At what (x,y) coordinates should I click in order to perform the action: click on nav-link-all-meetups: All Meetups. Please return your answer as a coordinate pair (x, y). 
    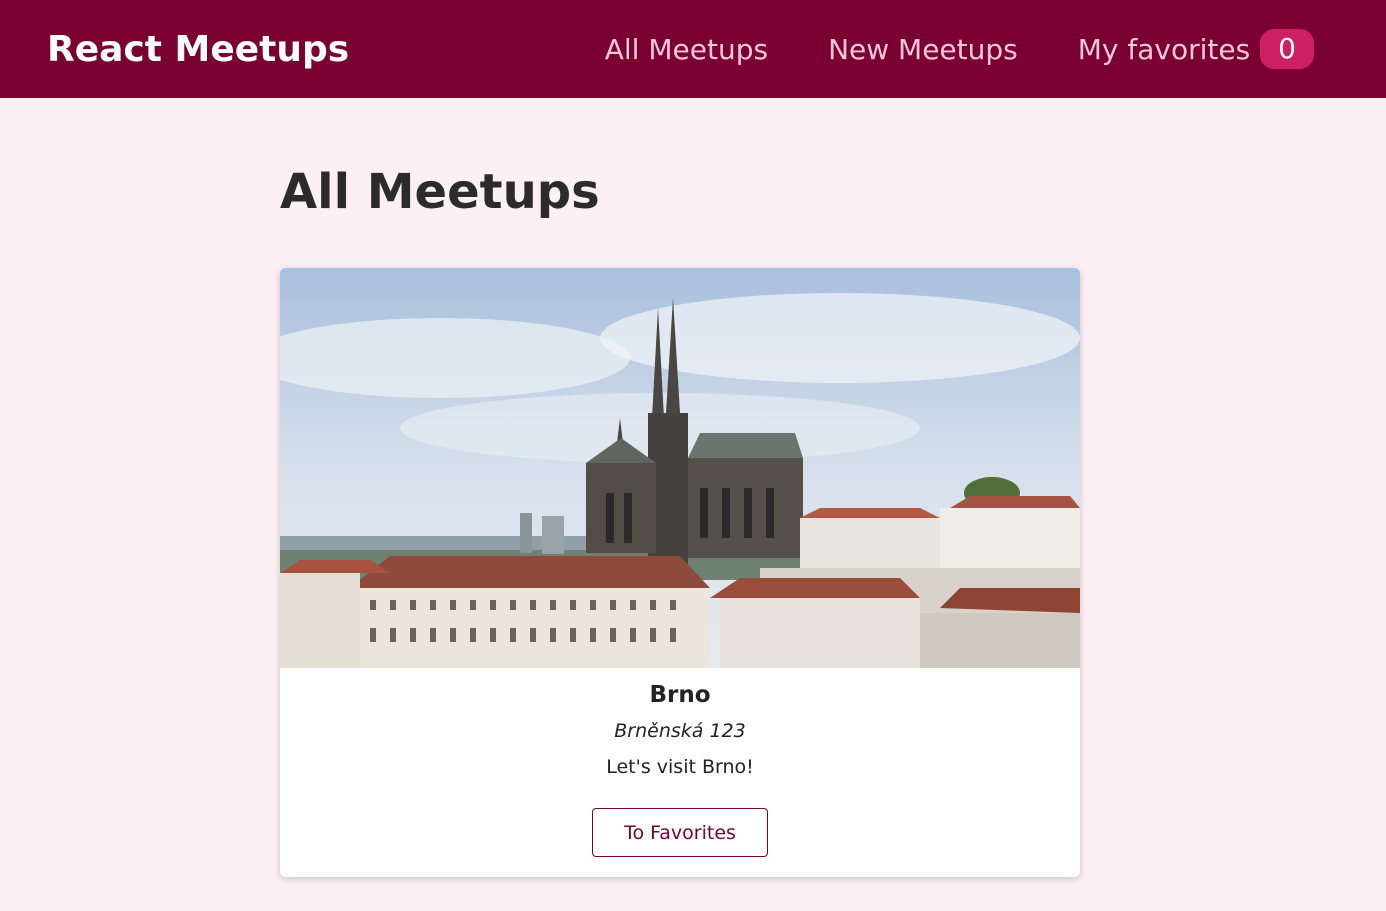
    Looking at the image, I should click on (686, 49).